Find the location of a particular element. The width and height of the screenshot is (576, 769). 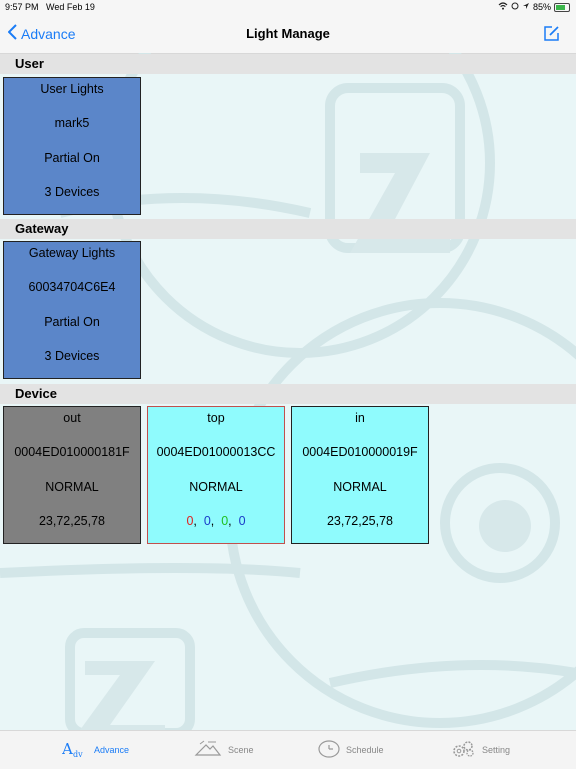

device-value-blue-2: 0 is located at coordinates (242, 521).